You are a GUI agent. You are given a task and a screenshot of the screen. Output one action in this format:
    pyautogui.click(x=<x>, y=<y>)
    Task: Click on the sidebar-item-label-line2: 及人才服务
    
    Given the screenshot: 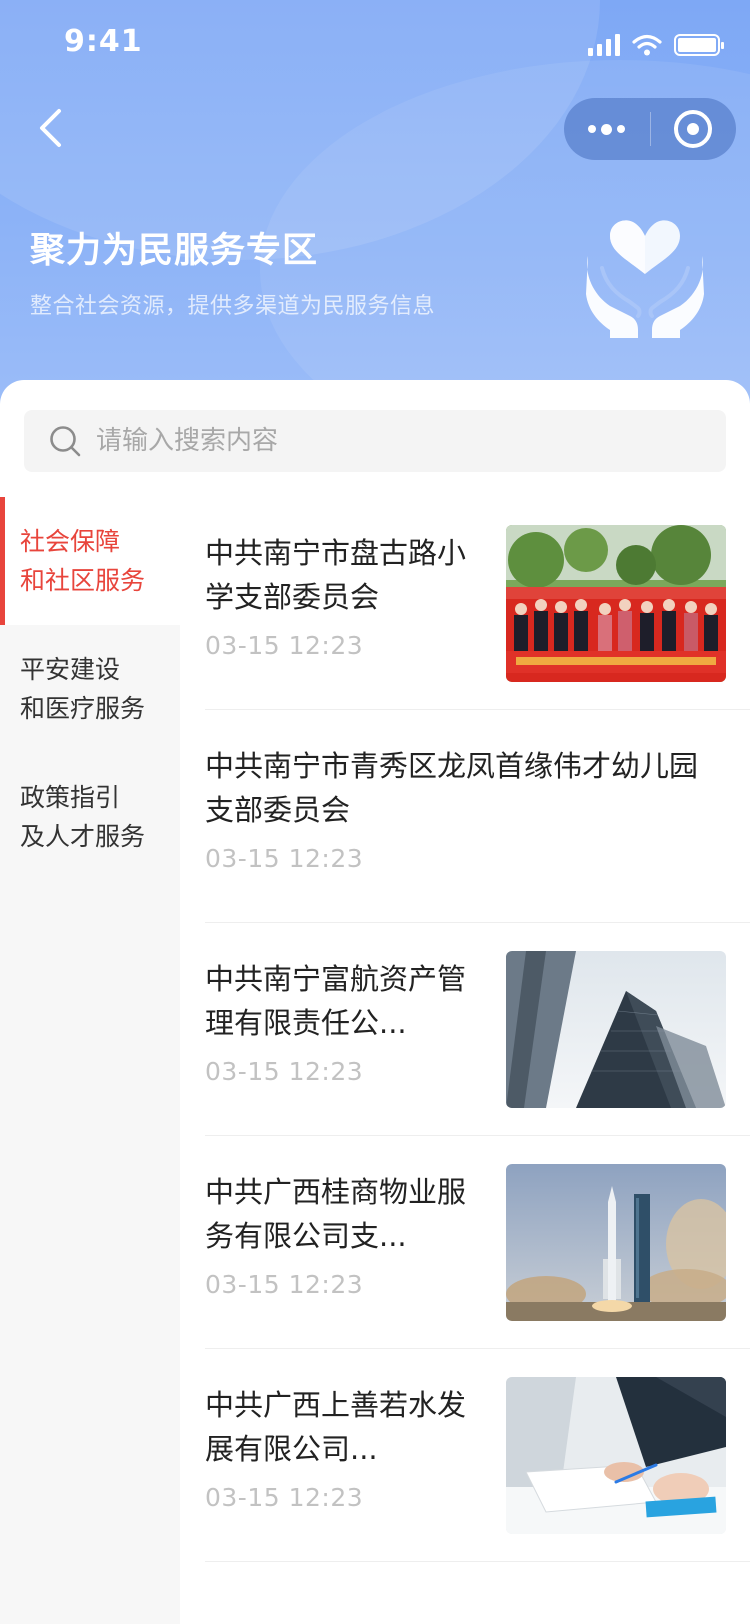 What is the action you would take?
    pyautogui.click(x=83, y=836)
    